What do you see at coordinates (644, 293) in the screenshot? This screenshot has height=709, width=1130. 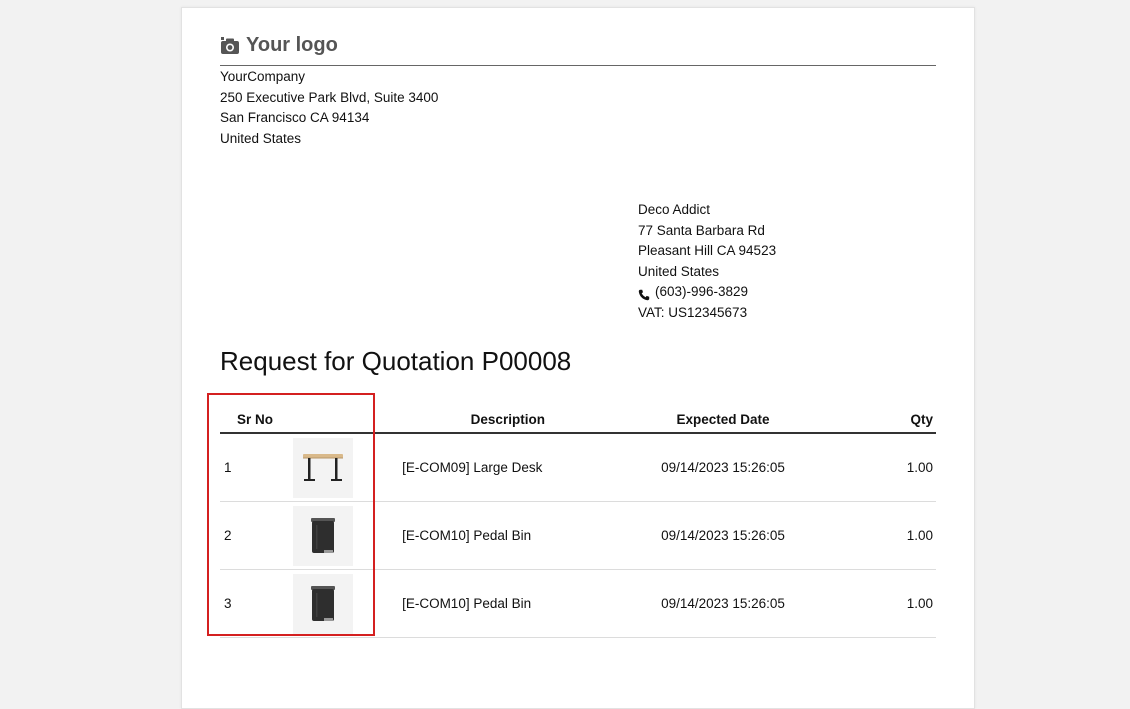 I see `phone-icon` at bounding box center [644, 293].